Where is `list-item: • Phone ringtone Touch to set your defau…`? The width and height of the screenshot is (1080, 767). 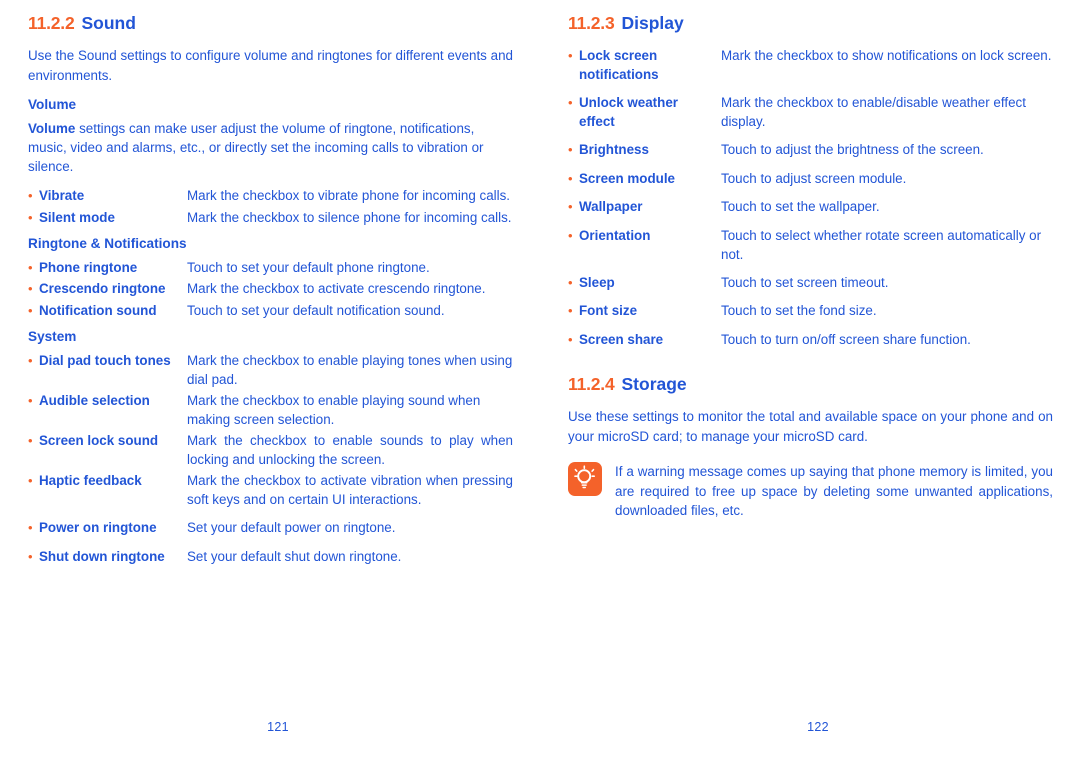
list-item: • Phone ringtone Touch to set your defau… is located at coordinates (270, 267).